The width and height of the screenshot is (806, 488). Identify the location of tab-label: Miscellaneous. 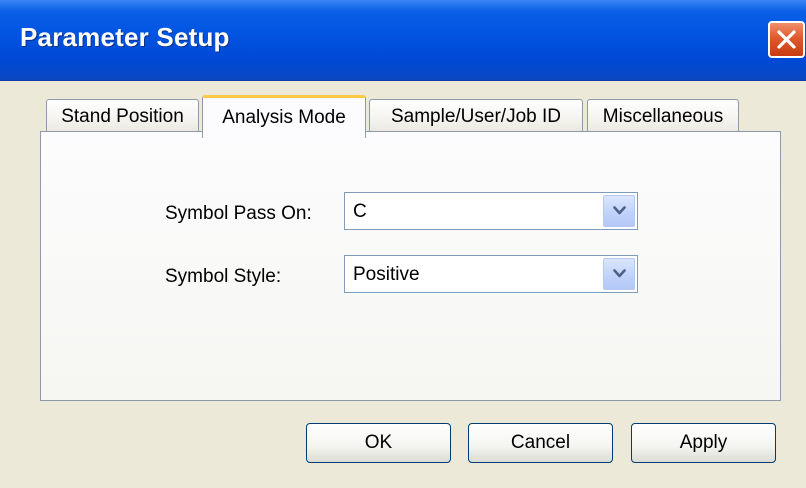
(663, 116).